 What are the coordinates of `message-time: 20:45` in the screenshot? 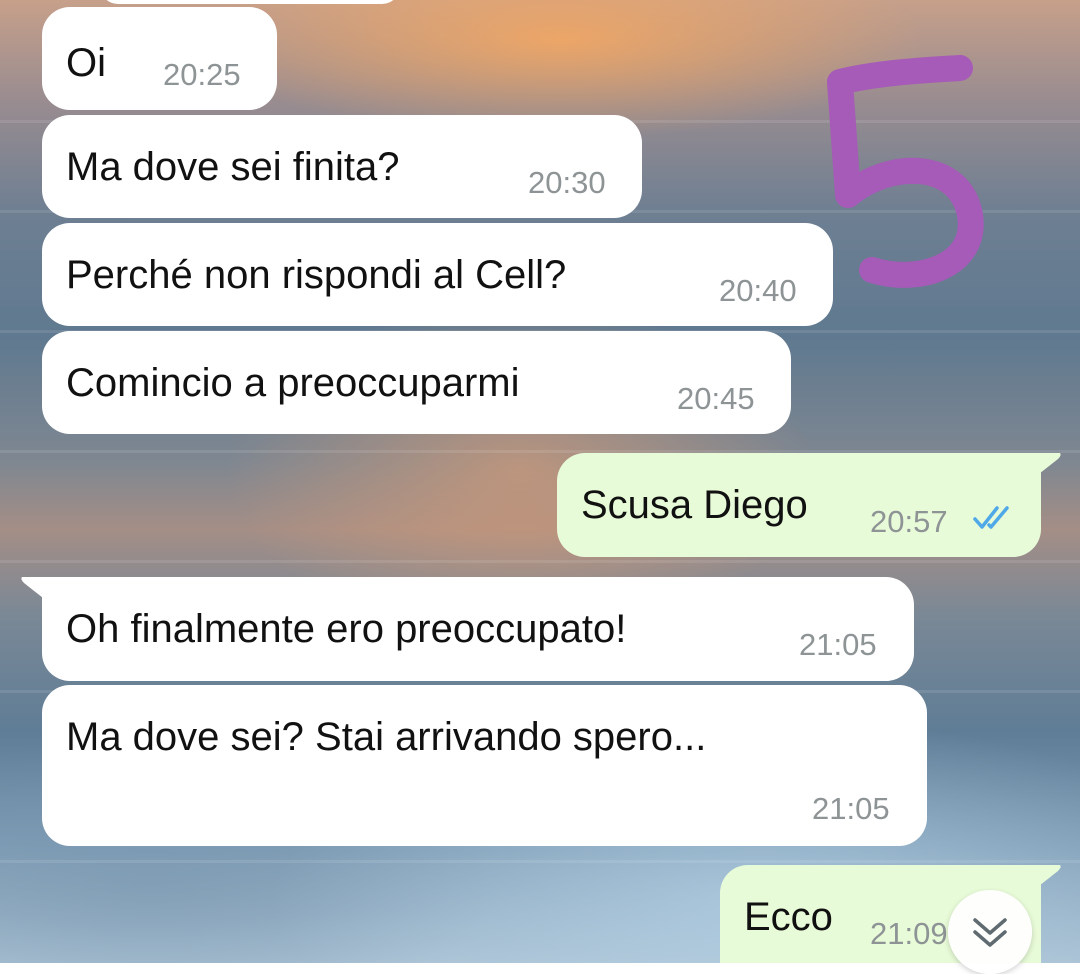 It's located at (716, 398).